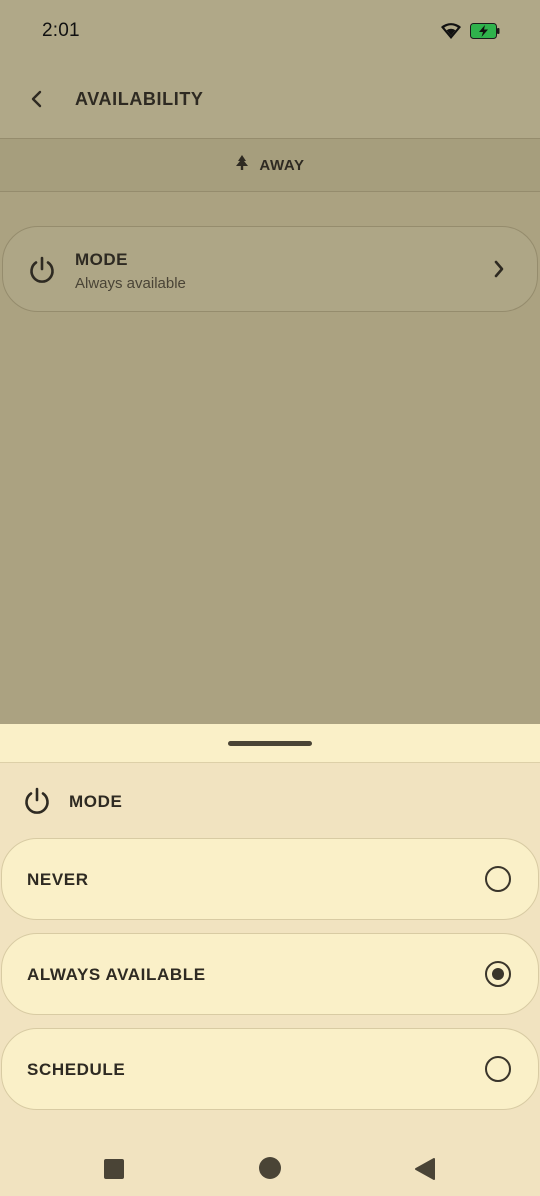 The image size is (540, 1196). I want to click on option-label: SCHEDULE, so click(76, 1069).